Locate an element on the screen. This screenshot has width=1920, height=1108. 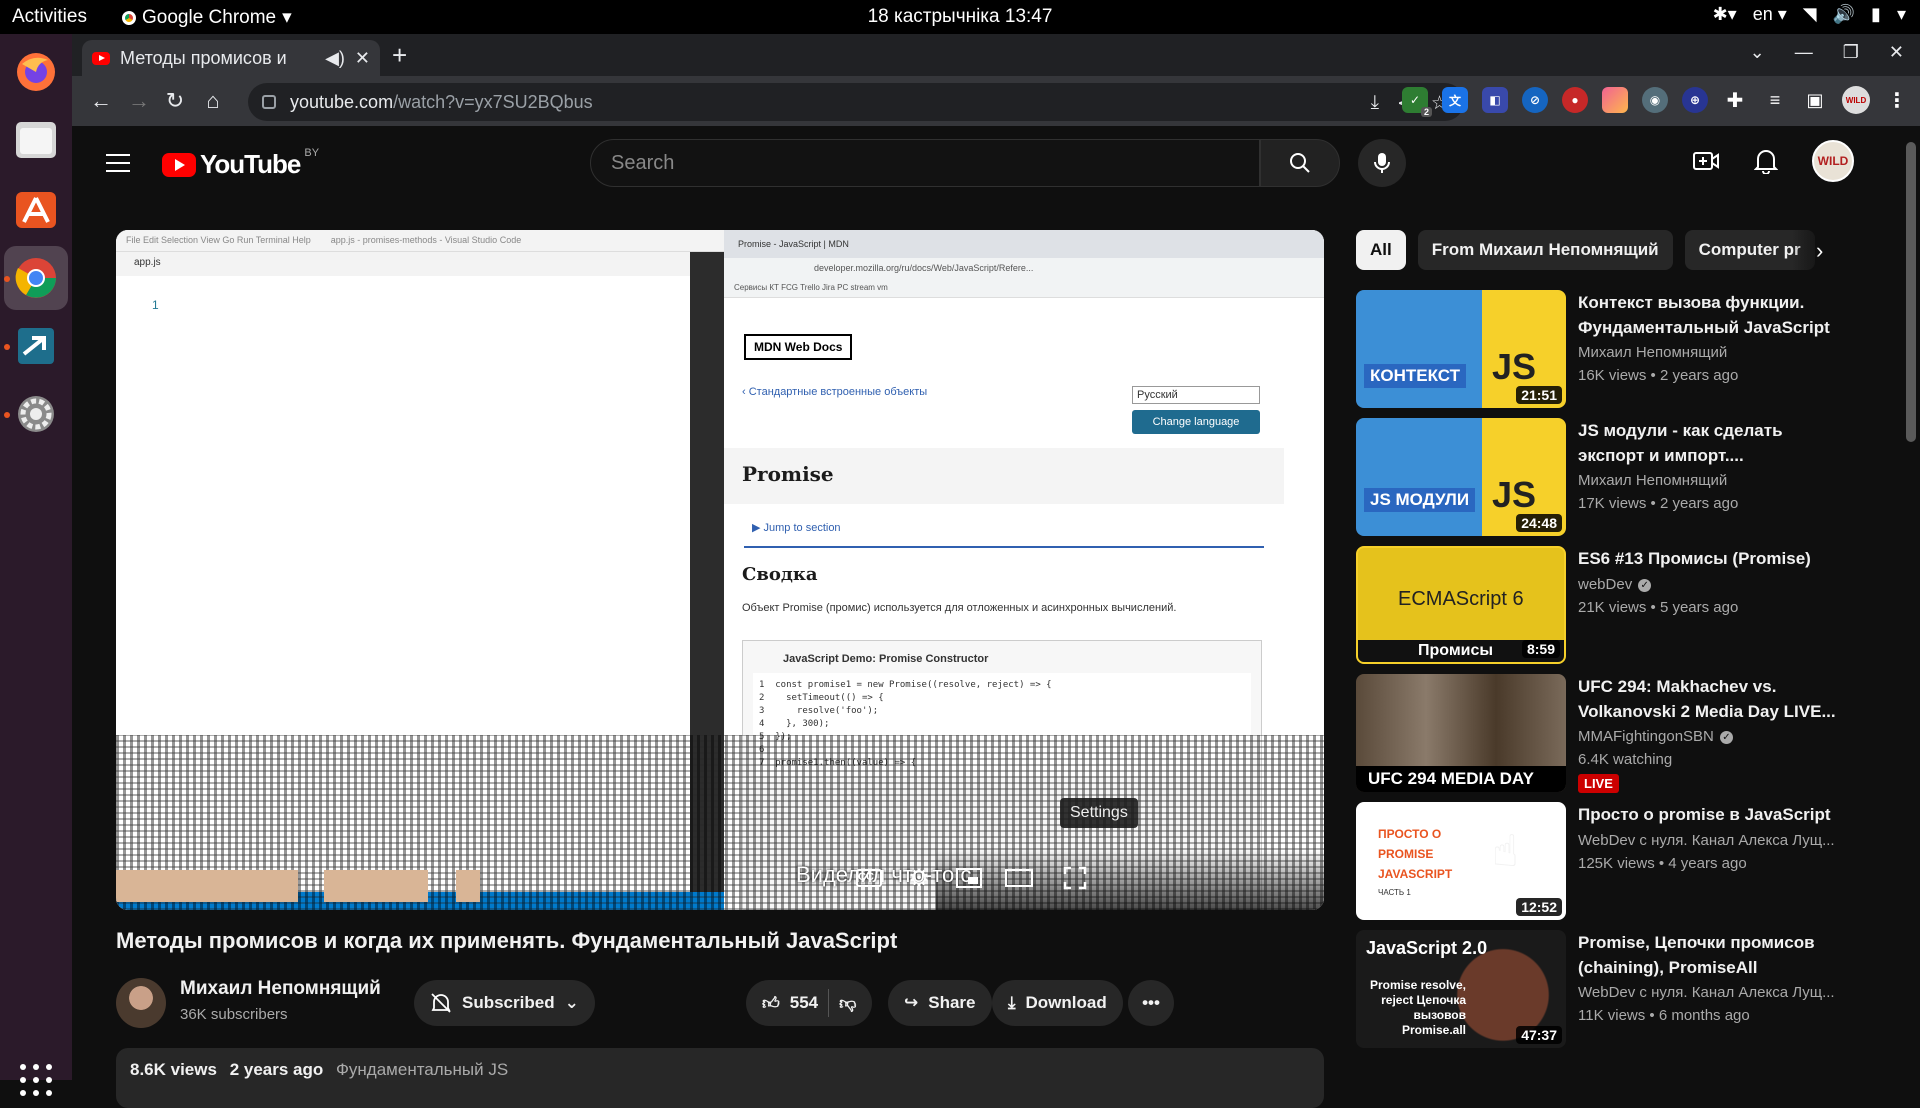
chip-from-channel: From Михаил Непомнящий is located at coordinates (1545, 250).